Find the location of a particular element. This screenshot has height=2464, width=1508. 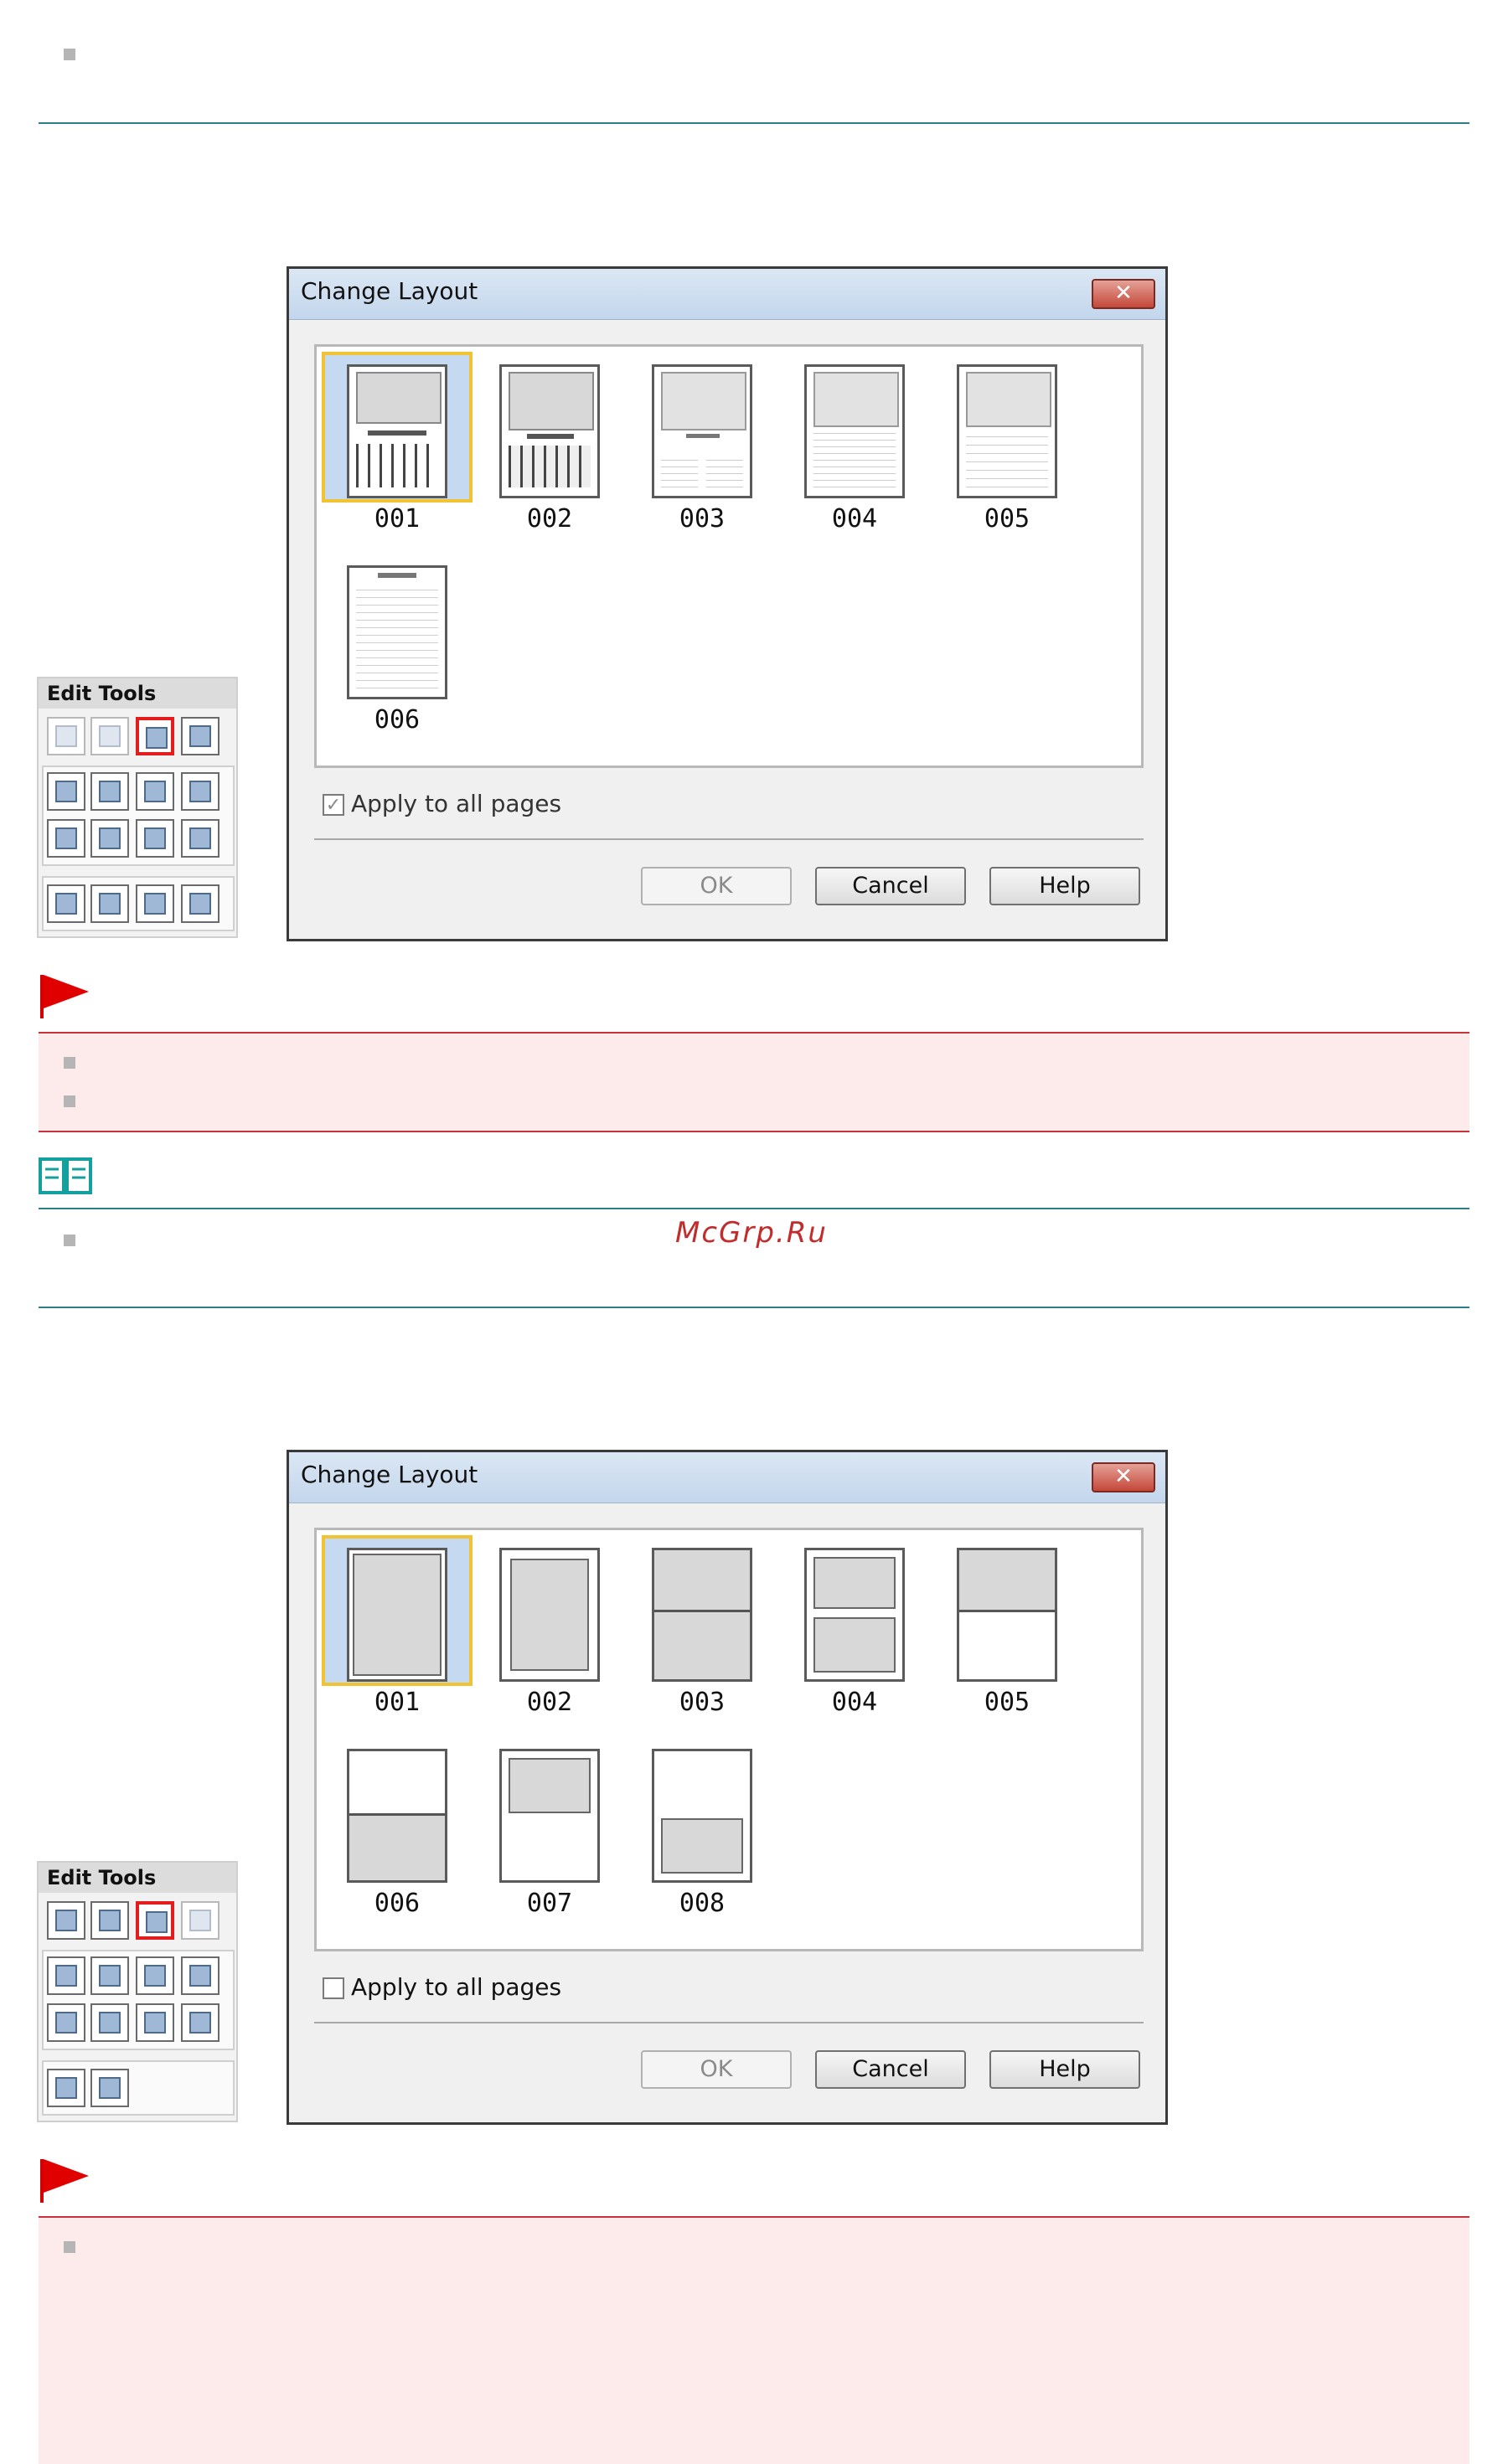

checkbox-icon: ✓ is located at coordinates (333, 805).